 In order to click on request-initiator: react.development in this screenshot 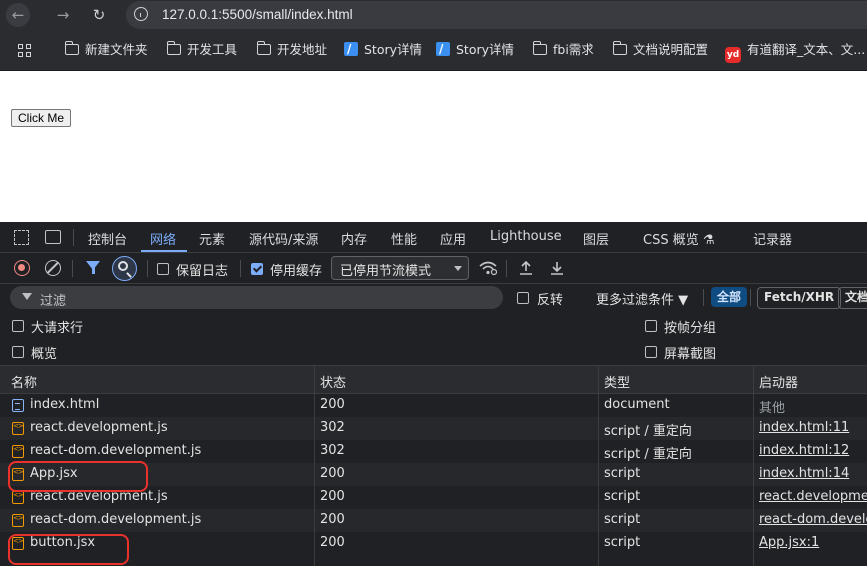, I will do `click(813, 496)`.